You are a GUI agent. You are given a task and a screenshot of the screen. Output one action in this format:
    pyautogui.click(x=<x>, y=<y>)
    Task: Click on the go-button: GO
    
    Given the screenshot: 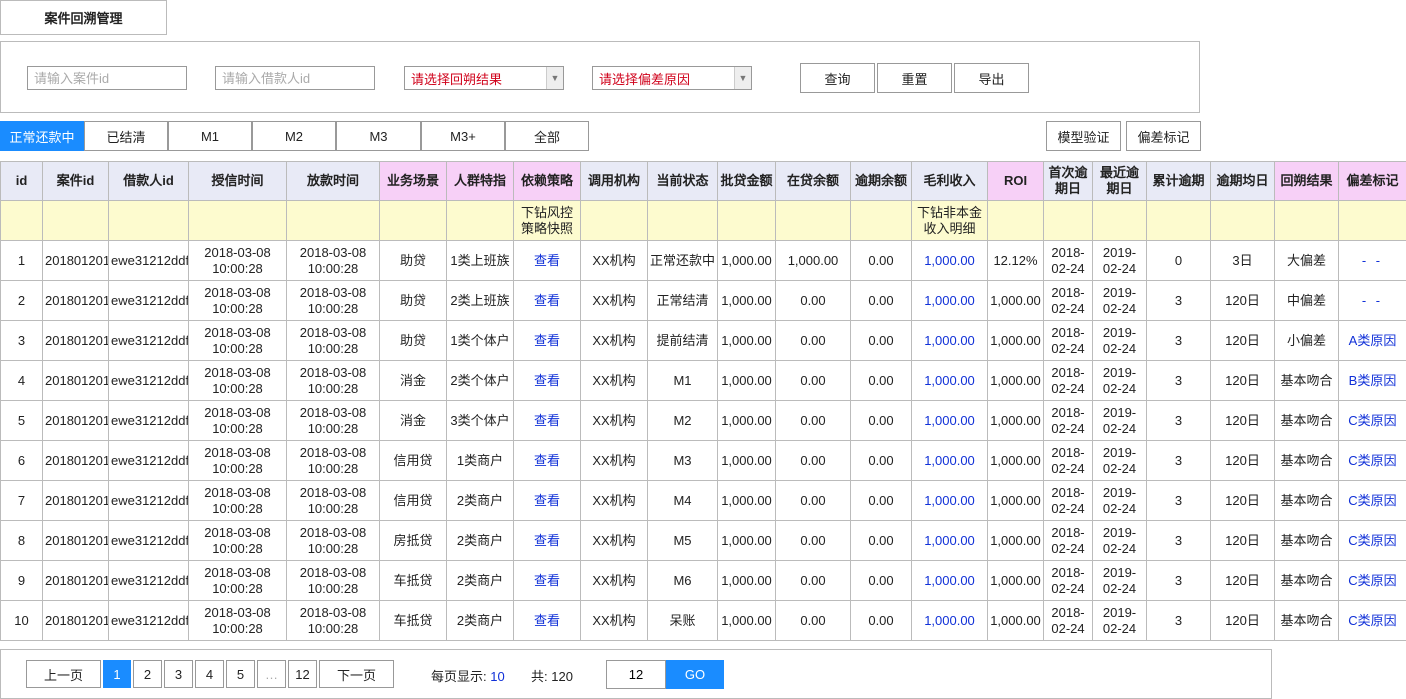 What is the action you would take?
    pyautogui.click(x=695, y=674)
    